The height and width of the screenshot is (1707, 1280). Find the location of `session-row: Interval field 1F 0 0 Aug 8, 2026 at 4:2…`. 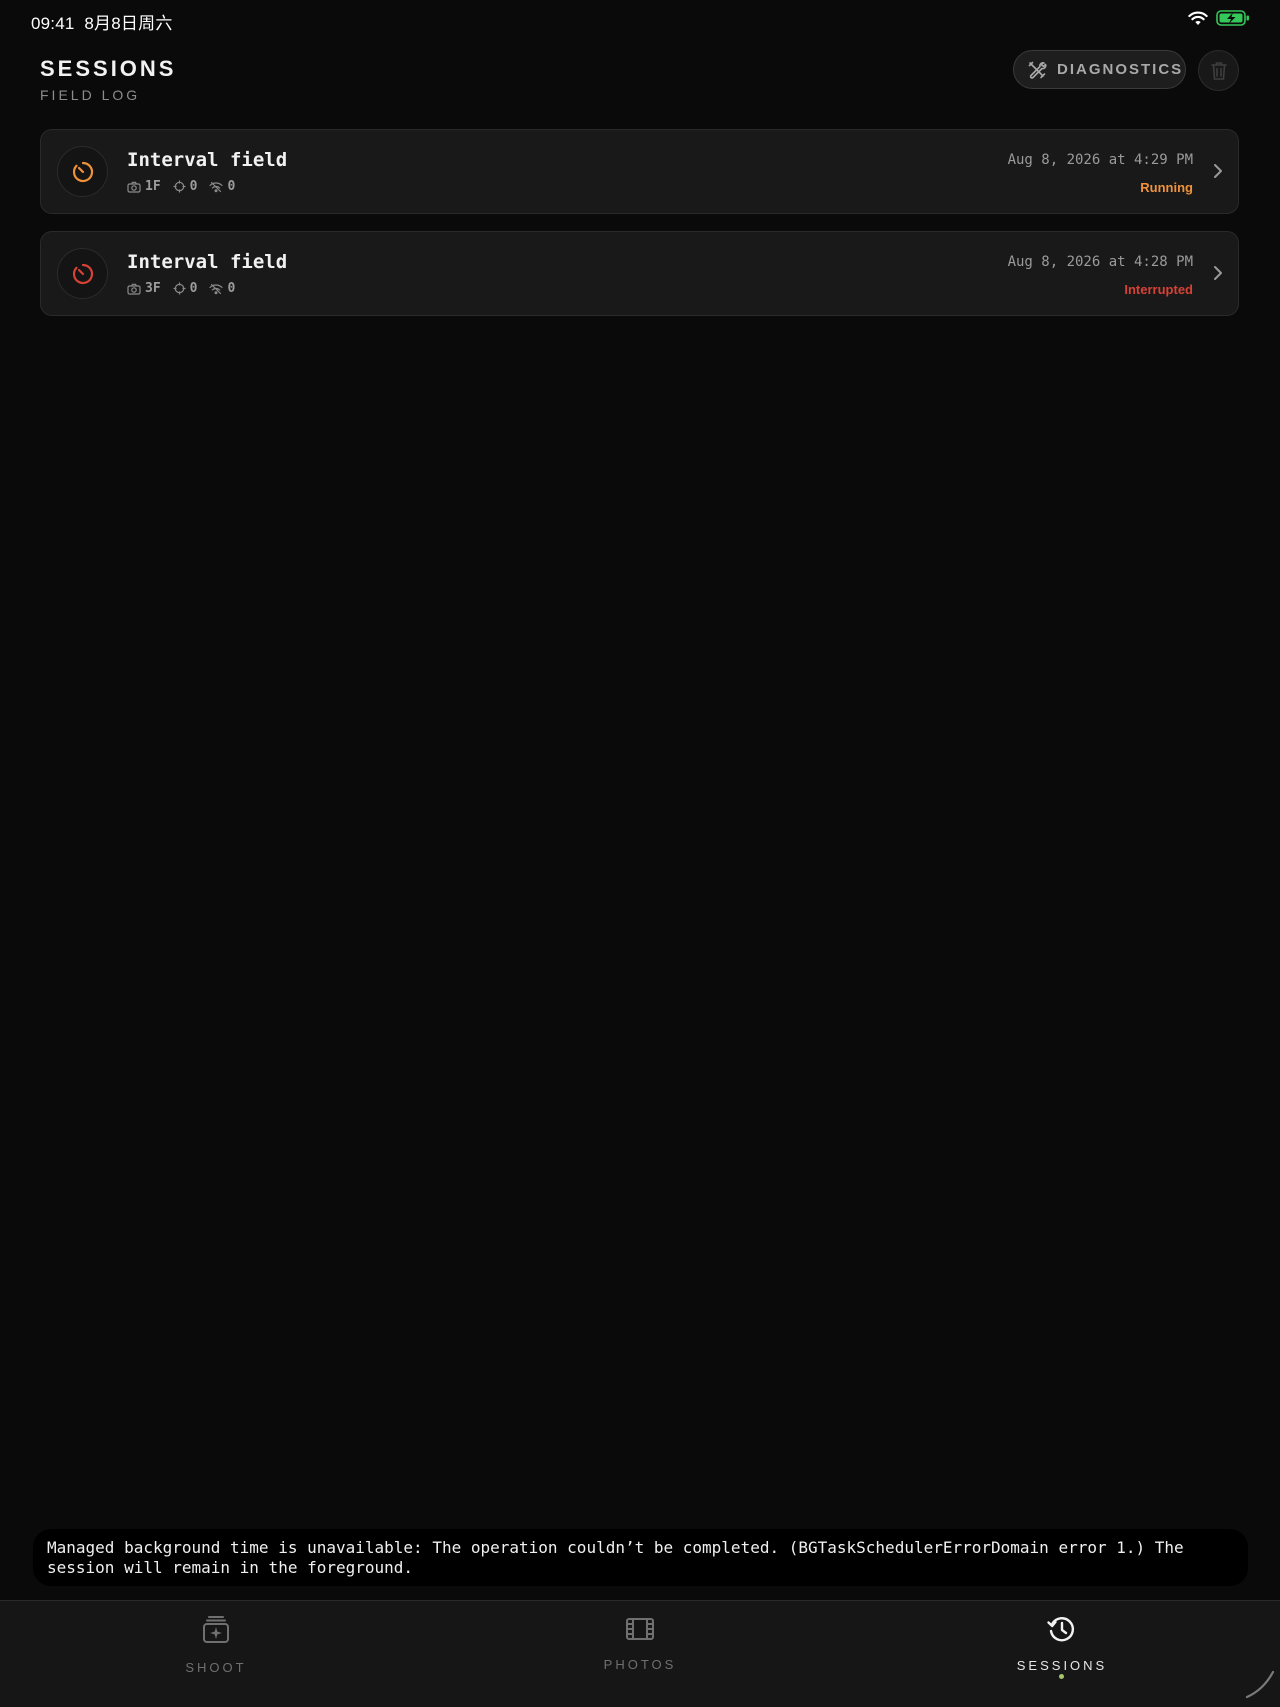

session-row: Interval field 1F 0 0 Aug 8, 2026 at 4:2… is located at coordinates (639, 171).